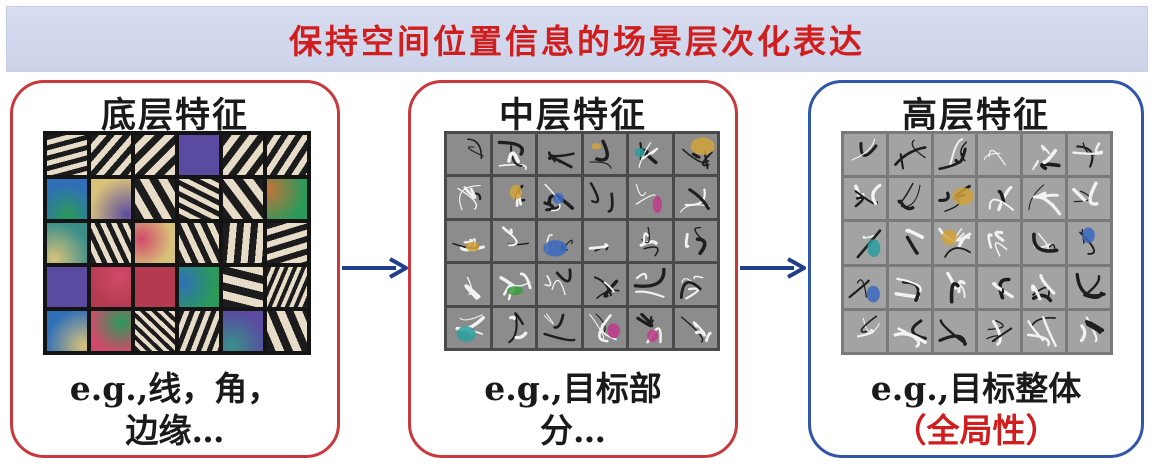 The image size is (1159, 475). What do you see at coordinates (976, 430) in the screenshot?
I see `high-level-caption-line2: （全局性）` at bounding box center [976, 430].